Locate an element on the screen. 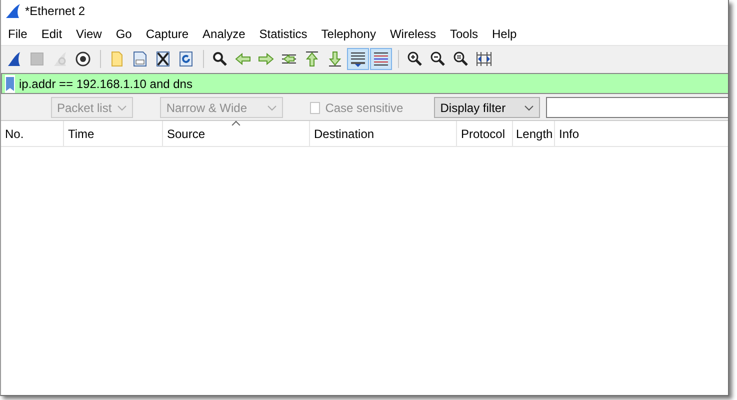  menu-item: Capture is located at coordinates (167, 33).